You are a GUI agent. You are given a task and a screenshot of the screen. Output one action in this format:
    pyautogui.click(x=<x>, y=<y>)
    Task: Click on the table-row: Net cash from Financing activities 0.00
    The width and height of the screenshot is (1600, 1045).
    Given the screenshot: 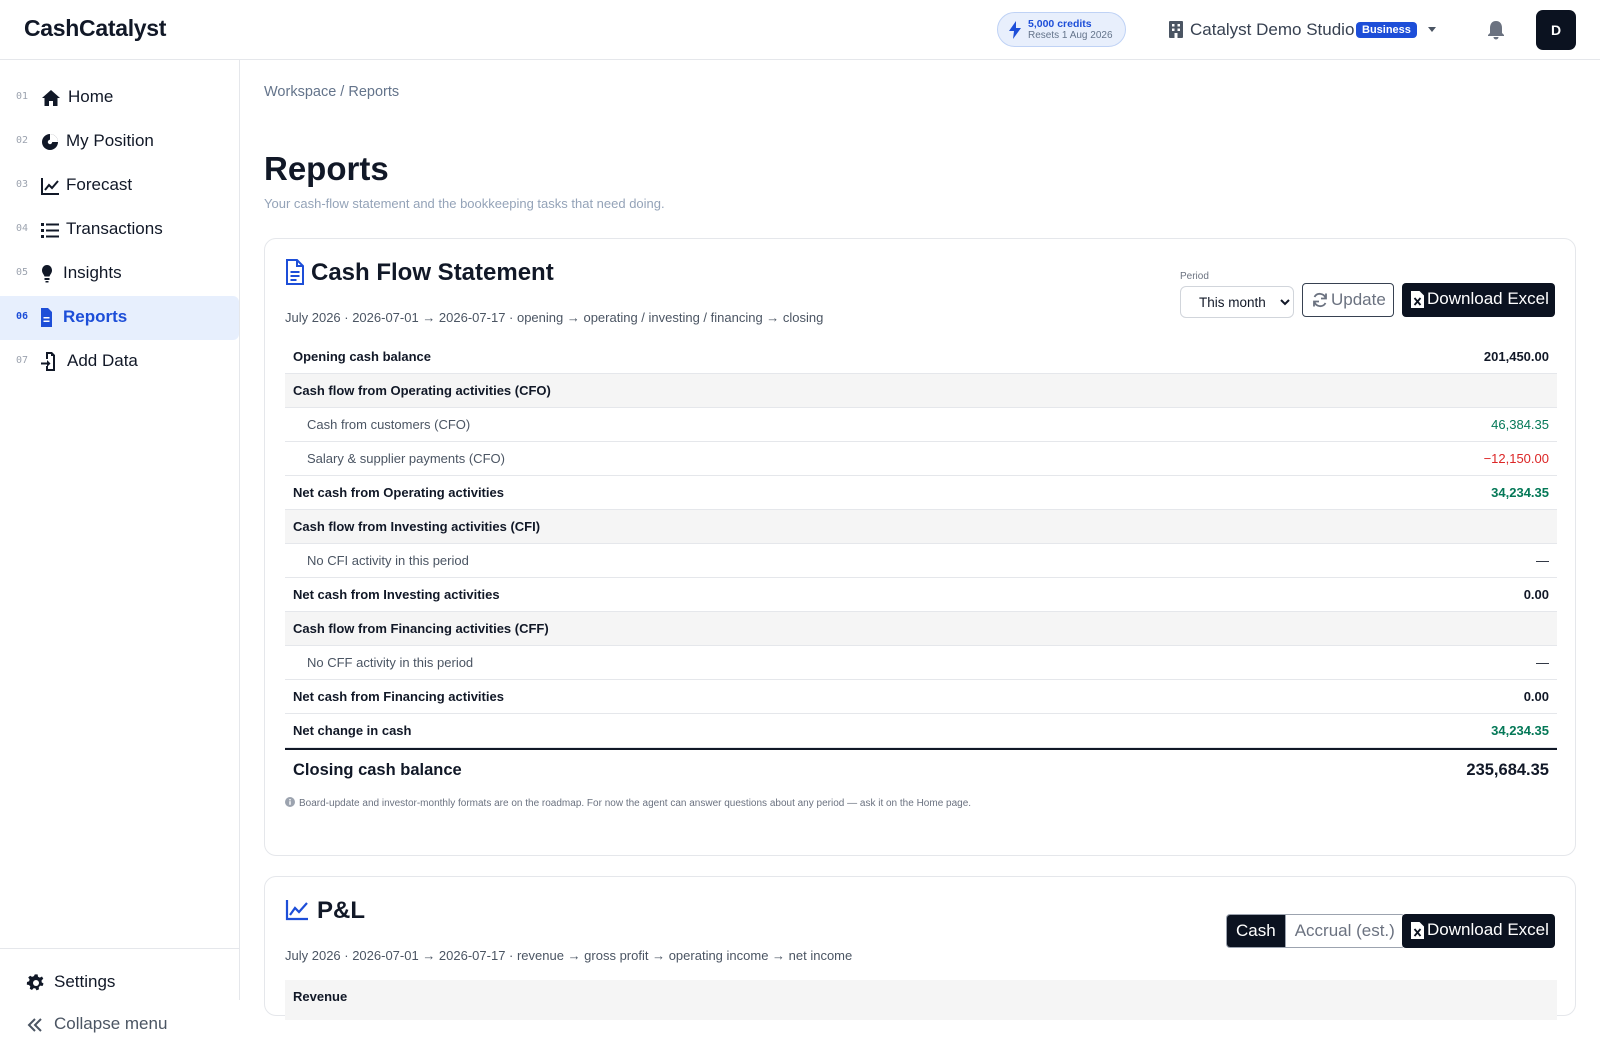 What is the action you would take?
    pyautogui.click(x=921, y=697)
    